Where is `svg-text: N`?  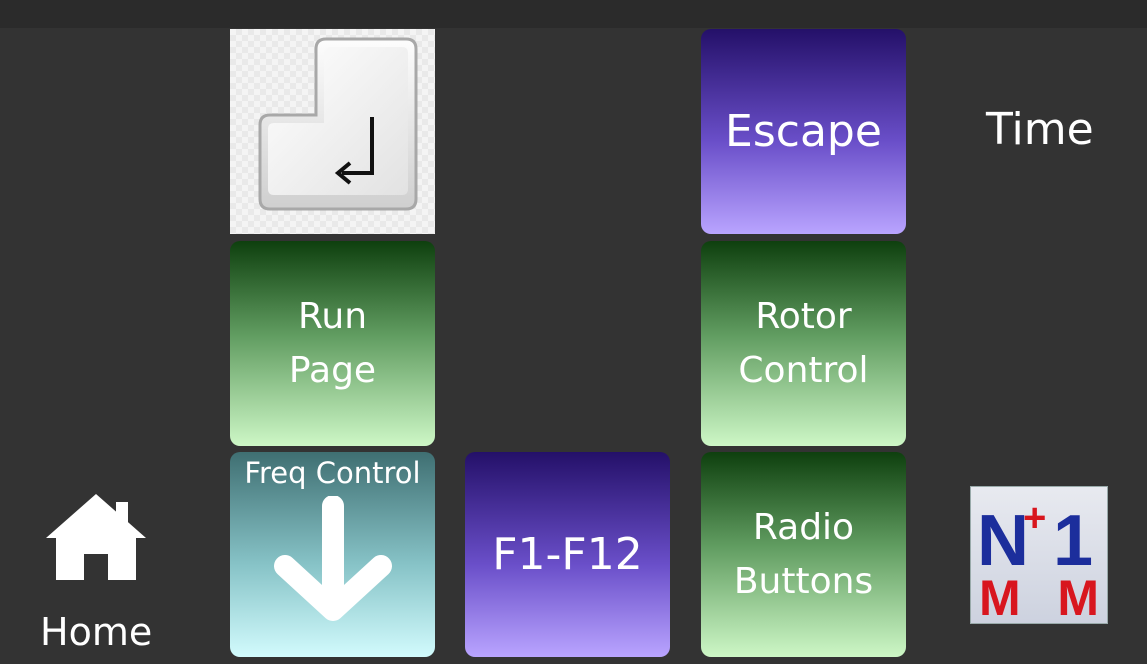 svg-text: N is located at coordinates (1003, 541).